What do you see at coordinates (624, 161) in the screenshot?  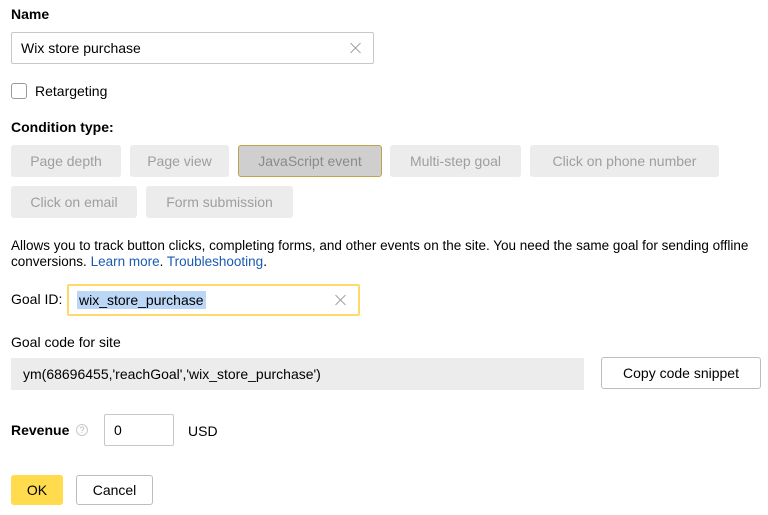 I see `condition-click-on-phone: Click on phone number` at bounding box center [624, 161].